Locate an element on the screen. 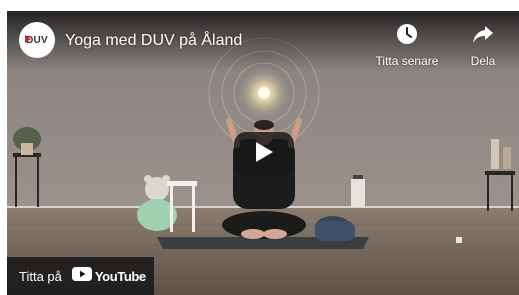 This screenshot has width=519, height=295. play-icon is located at coordinates (264, 154).